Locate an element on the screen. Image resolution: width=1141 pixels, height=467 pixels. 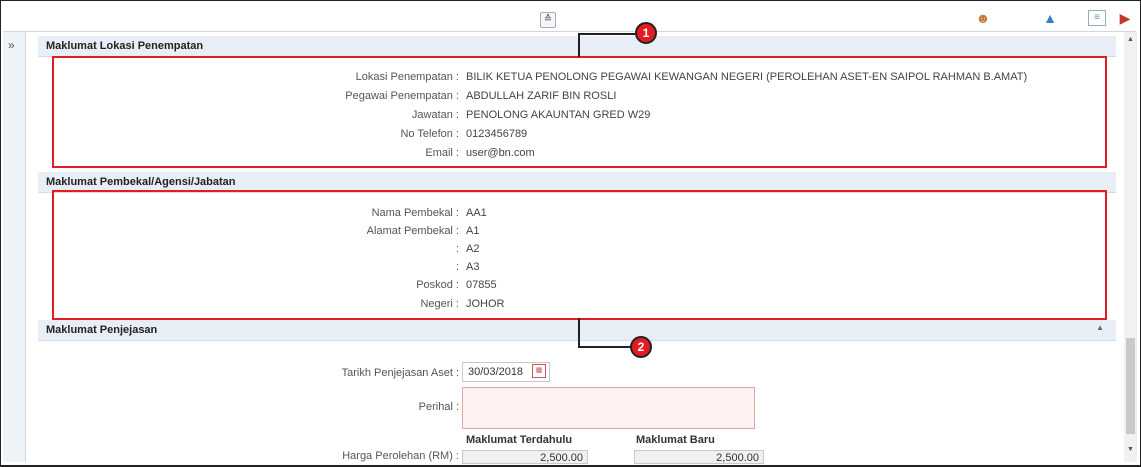
field-label: Tarikh Penjejasan Aset : is located at coordinates (400, 373).